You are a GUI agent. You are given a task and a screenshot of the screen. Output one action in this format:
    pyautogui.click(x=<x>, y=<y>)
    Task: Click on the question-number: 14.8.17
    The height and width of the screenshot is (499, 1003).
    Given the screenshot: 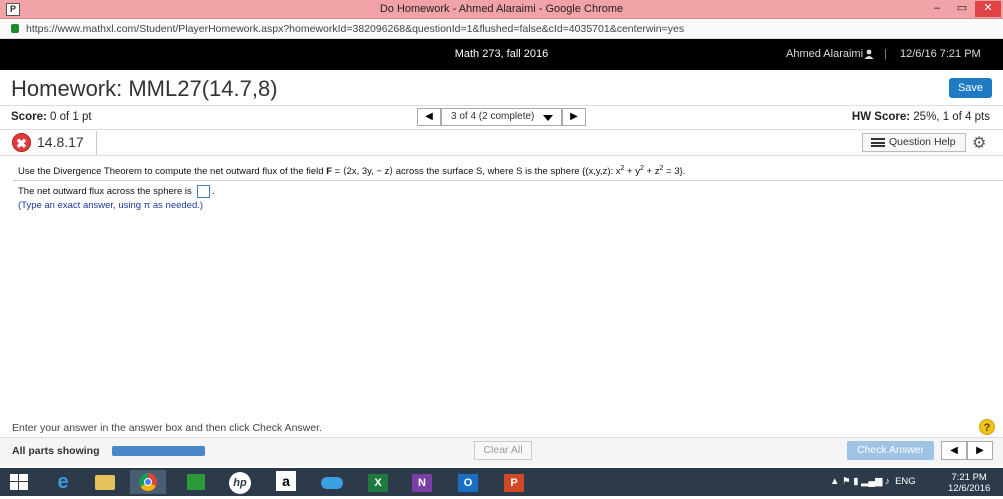 What is the action you would take?
    pyautogui.click(x=60, y=142)
    